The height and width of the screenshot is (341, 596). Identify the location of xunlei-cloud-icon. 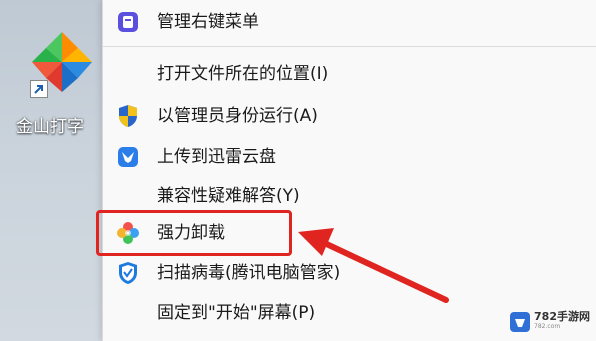
(128, 157).